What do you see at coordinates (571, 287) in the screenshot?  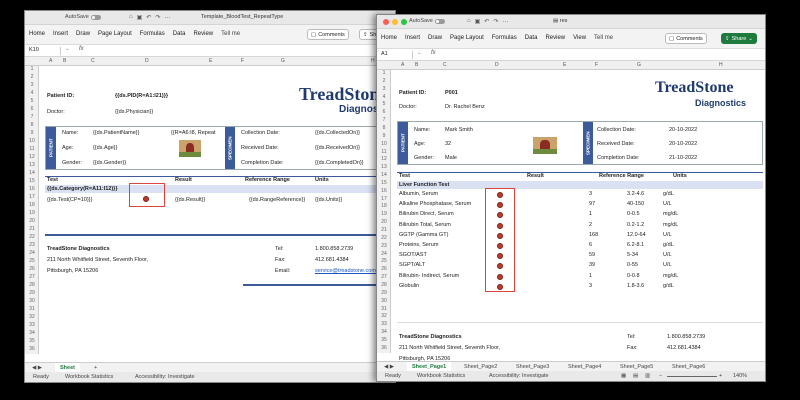 I see `table-row: Globulin 3 1.8-3.6 g/dL` at bounding box center [571, 287].